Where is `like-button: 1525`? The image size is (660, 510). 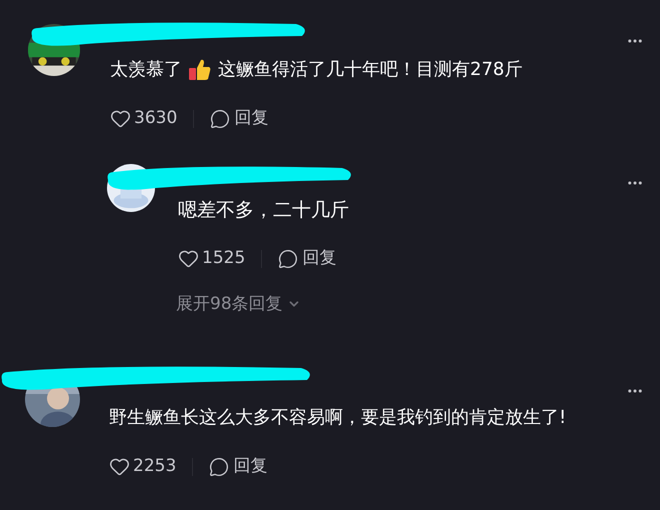 like-button: 1525 is located at coordinates (212, 259).